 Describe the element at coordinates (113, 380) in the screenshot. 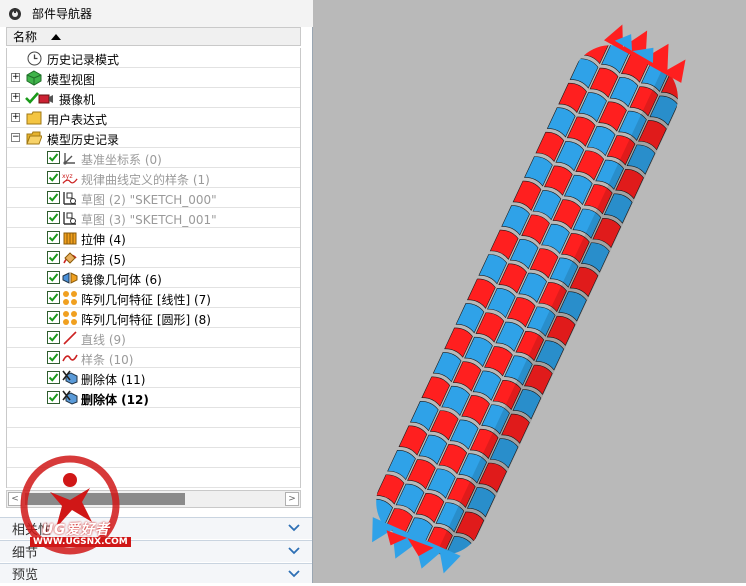

I see `tree-item-label: 删除体 (11)` at that location.